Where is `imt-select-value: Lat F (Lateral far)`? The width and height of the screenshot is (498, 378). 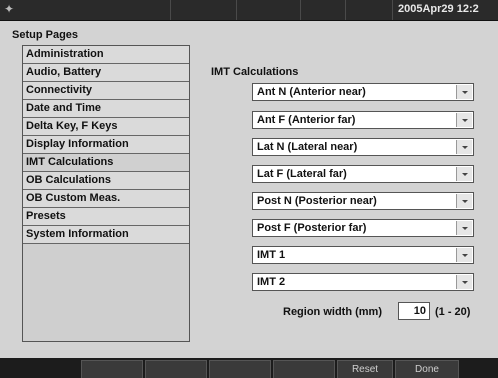
imt-select-value: Lat F (Lateral far) is located at coordinates (302, 174).